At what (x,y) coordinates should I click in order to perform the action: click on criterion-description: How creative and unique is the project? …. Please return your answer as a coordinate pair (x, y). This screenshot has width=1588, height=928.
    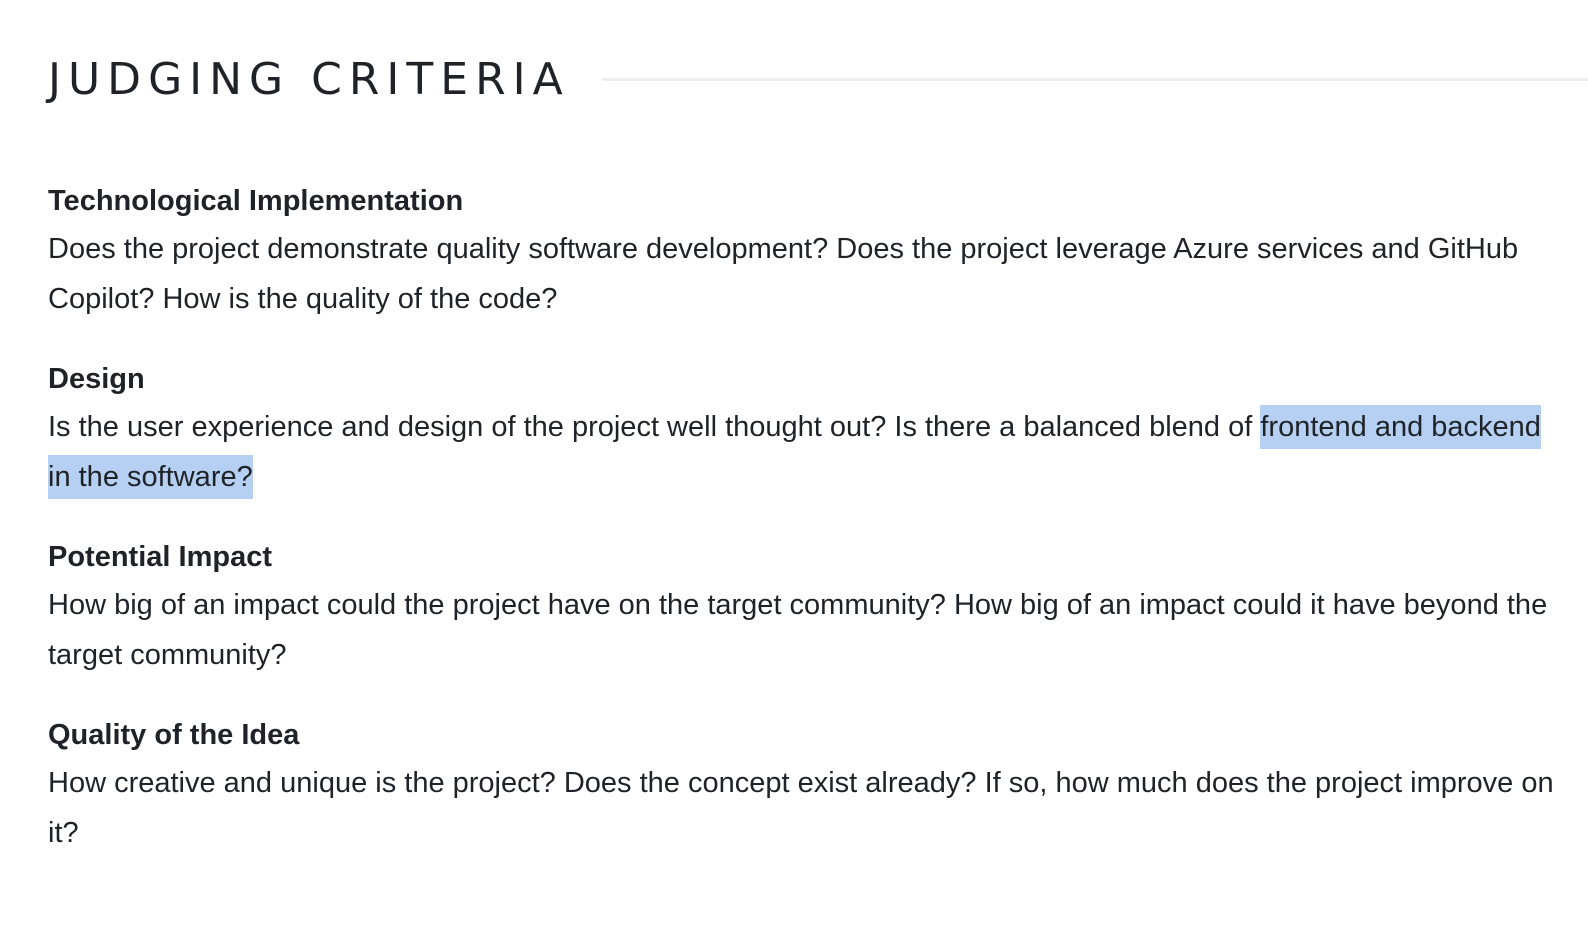
    Looking at the image, I should click on (803, 808).